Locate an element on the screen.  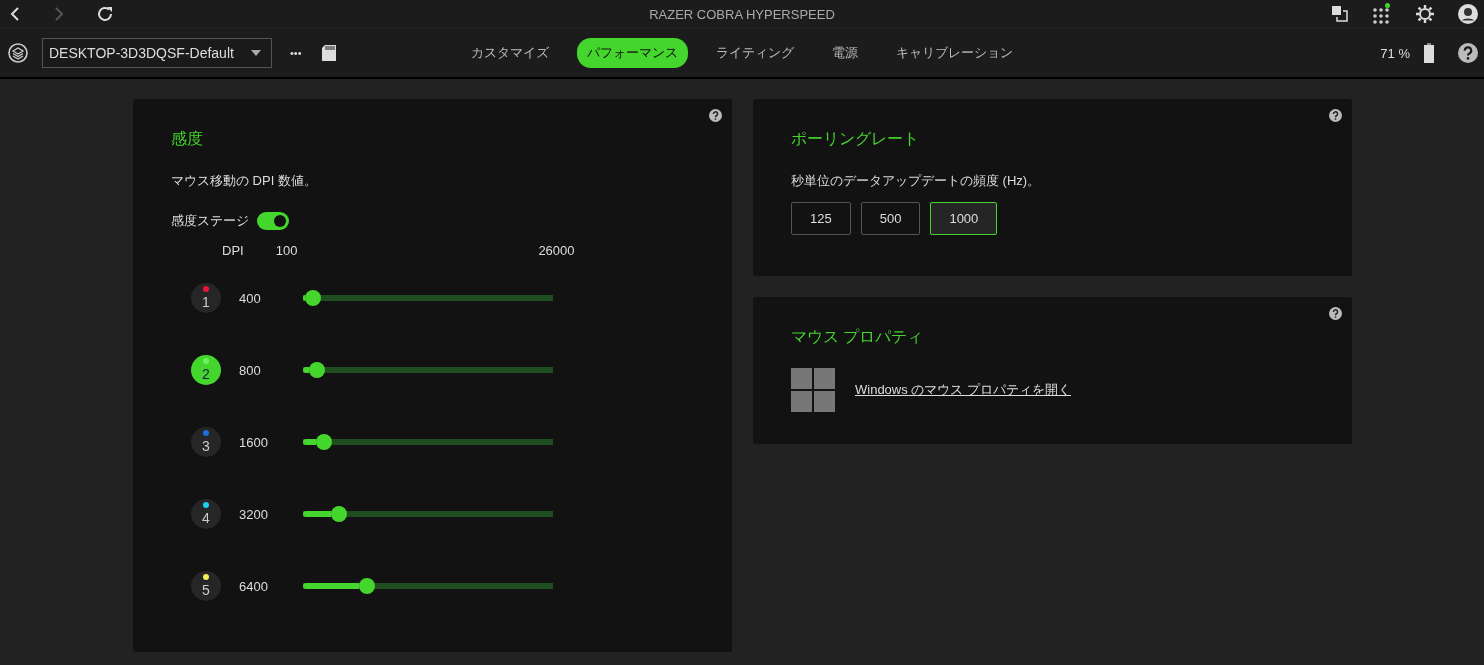
section-description: マウス移動の DPI 数値。 is located at coordinates (244, 181).